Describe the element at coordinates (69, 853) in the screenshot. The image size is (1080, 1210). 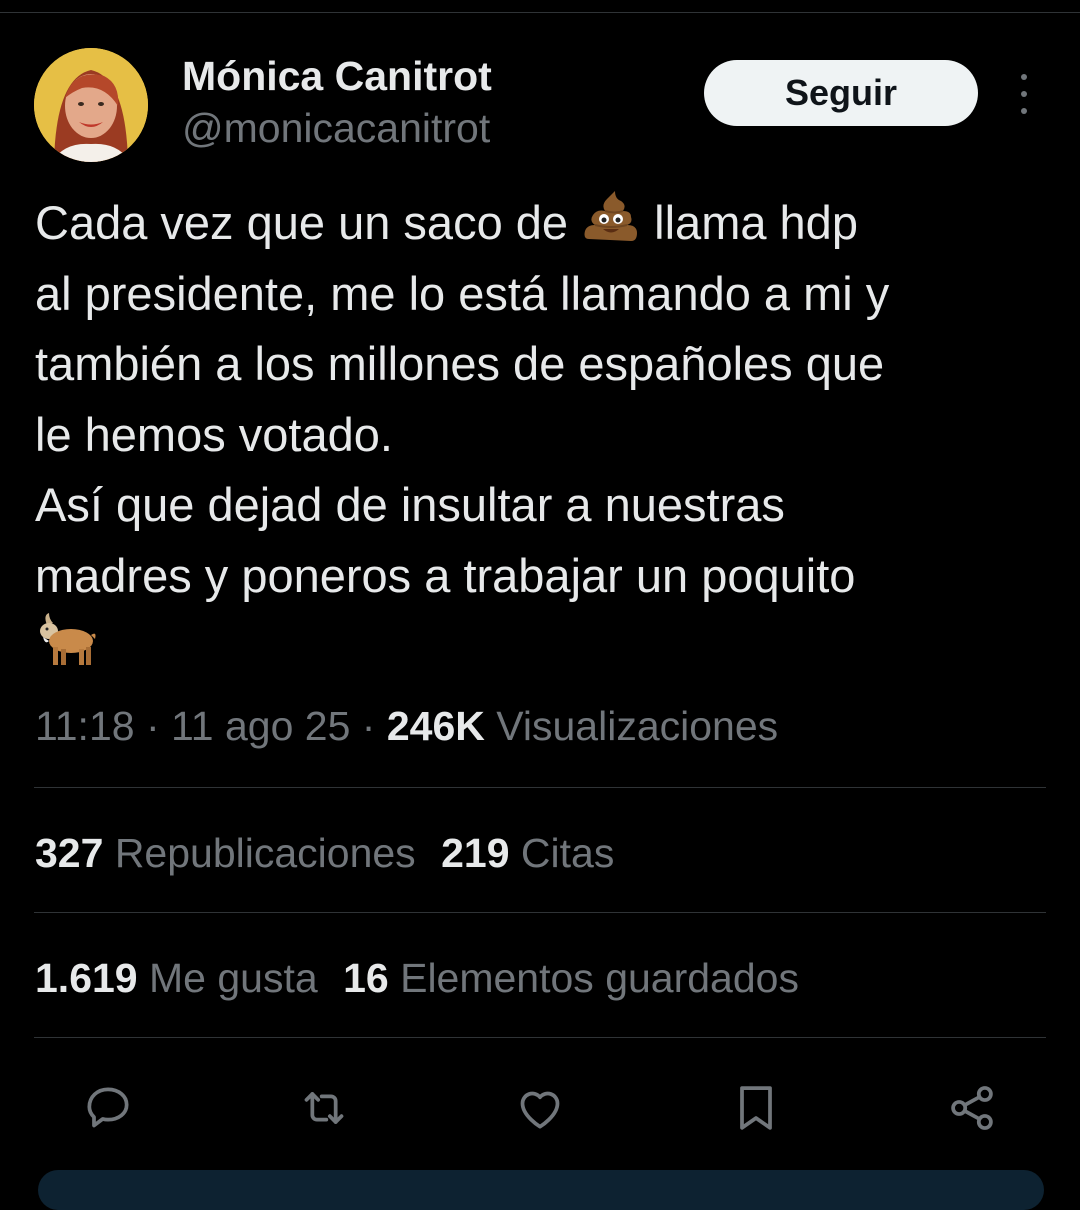
I see `reposts-count: 327` at that location.